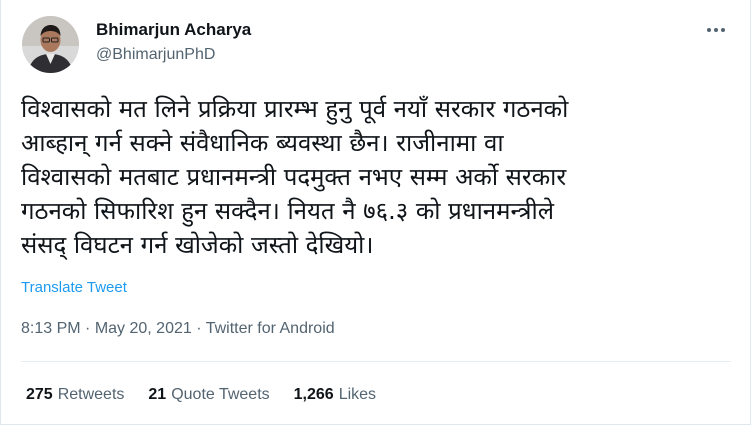  Describe the element at coordinates (335, 395) in the screenshot. I see `likes-stat: 1,266 Likes` at that location.